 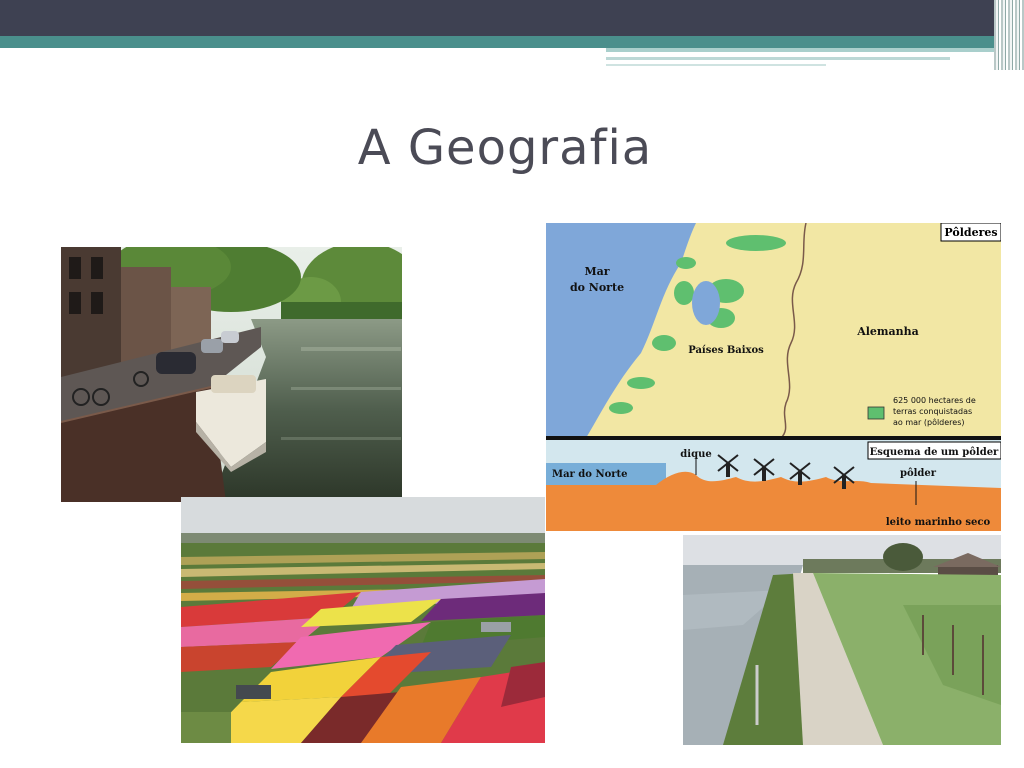 I want to click on legend-line2: terras conquistadas, so click(x=932, y=411).